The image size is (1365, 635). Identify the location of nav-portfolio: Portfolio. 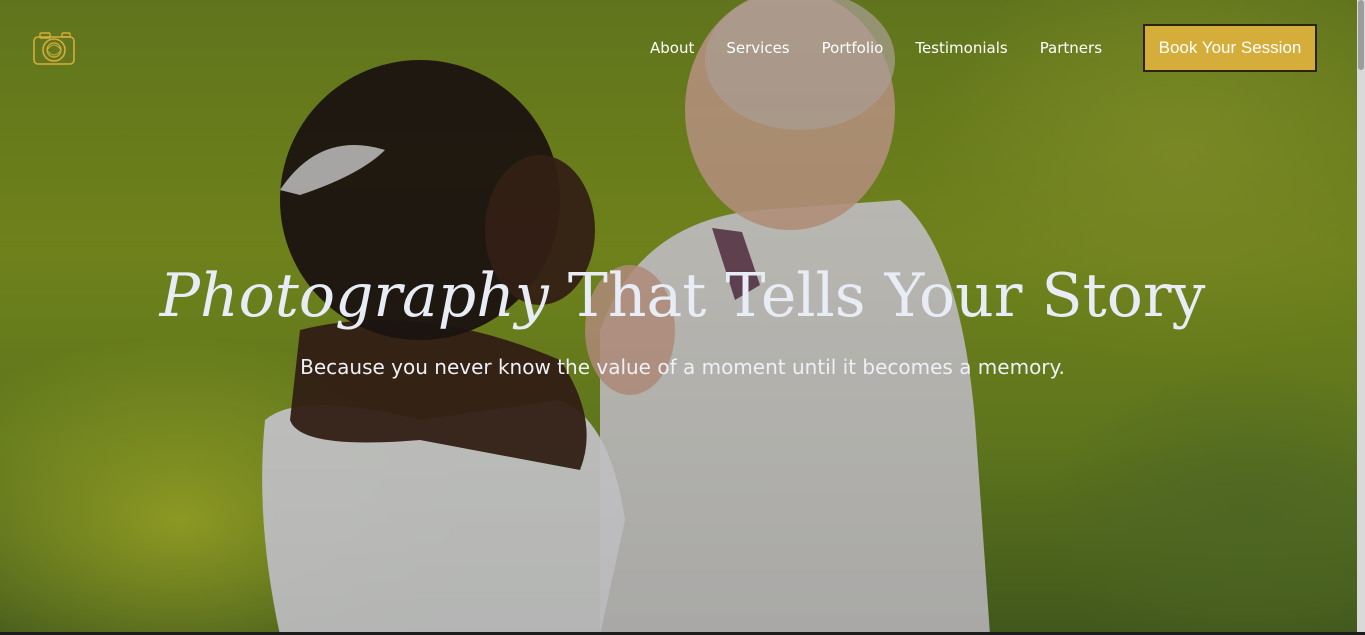
(853, 48).